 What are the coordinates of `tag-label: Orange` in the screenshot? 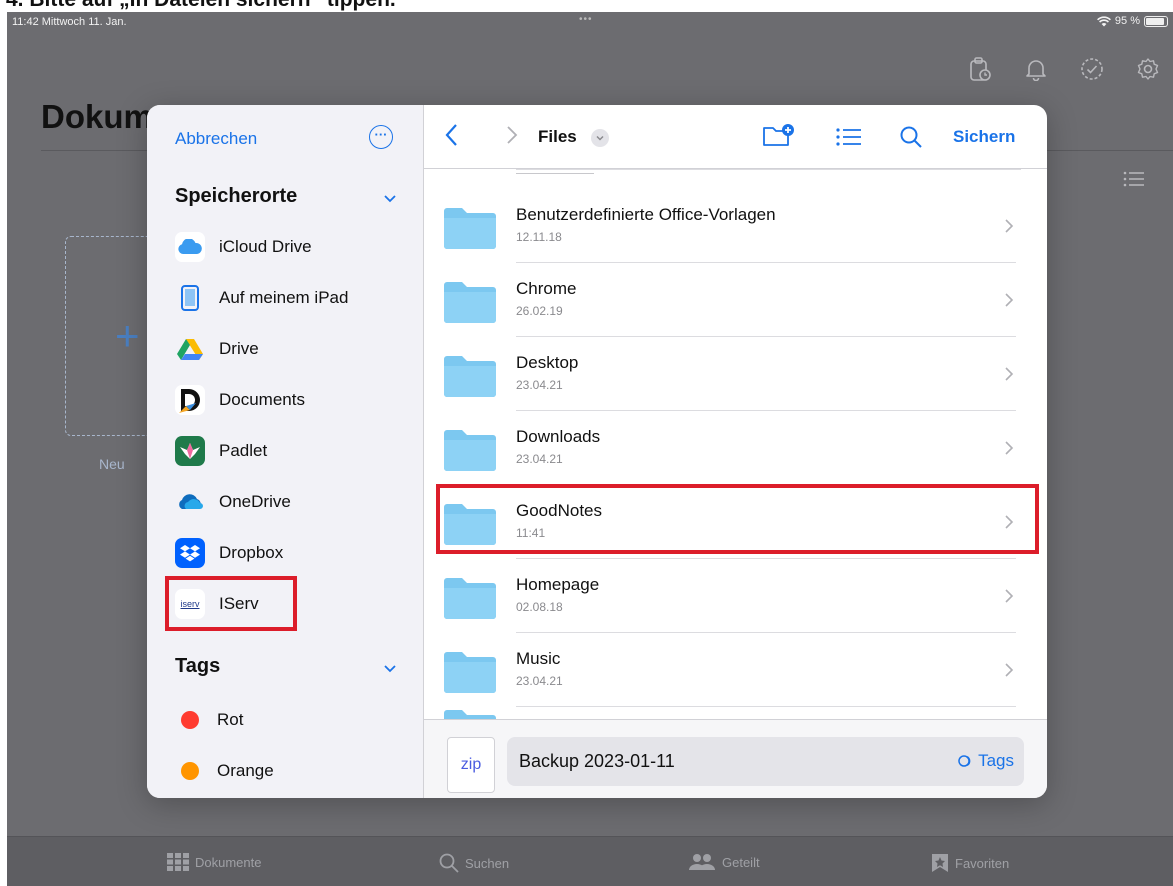 It's located at (245, 770).